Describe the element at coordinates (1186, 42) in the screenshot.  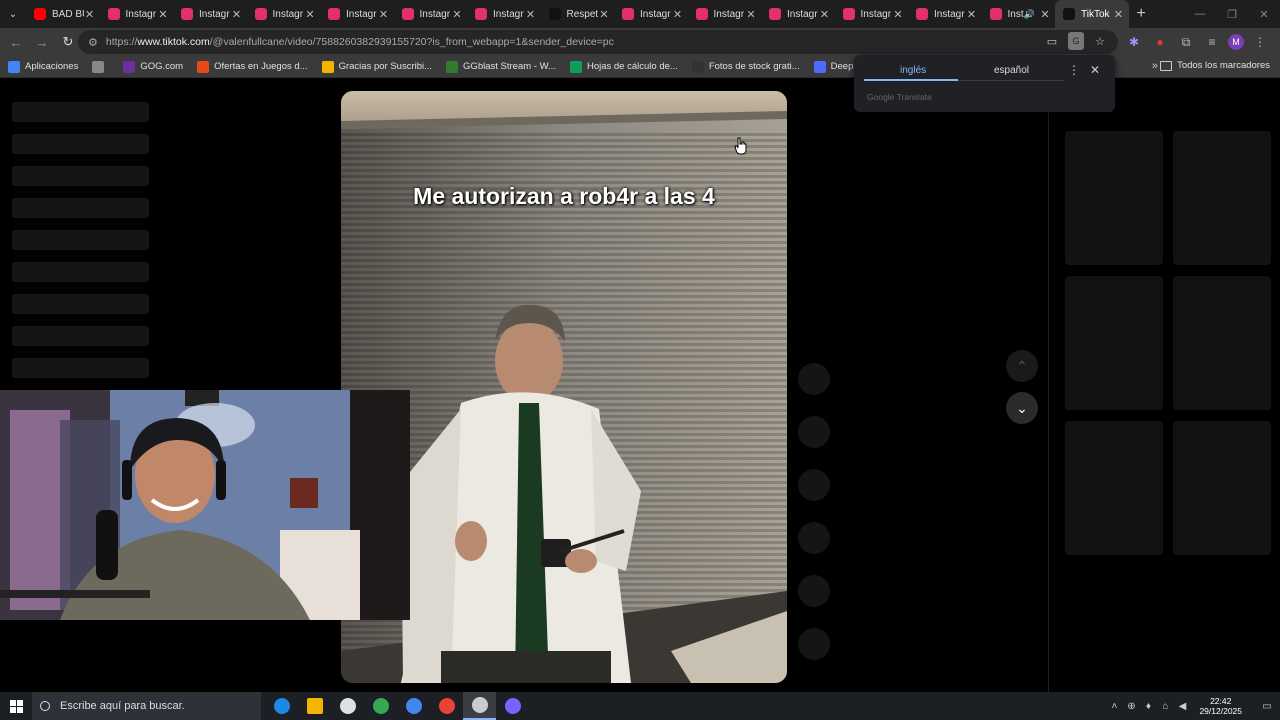
I see `extensions-puzzle-icon: ⧉` at that location.